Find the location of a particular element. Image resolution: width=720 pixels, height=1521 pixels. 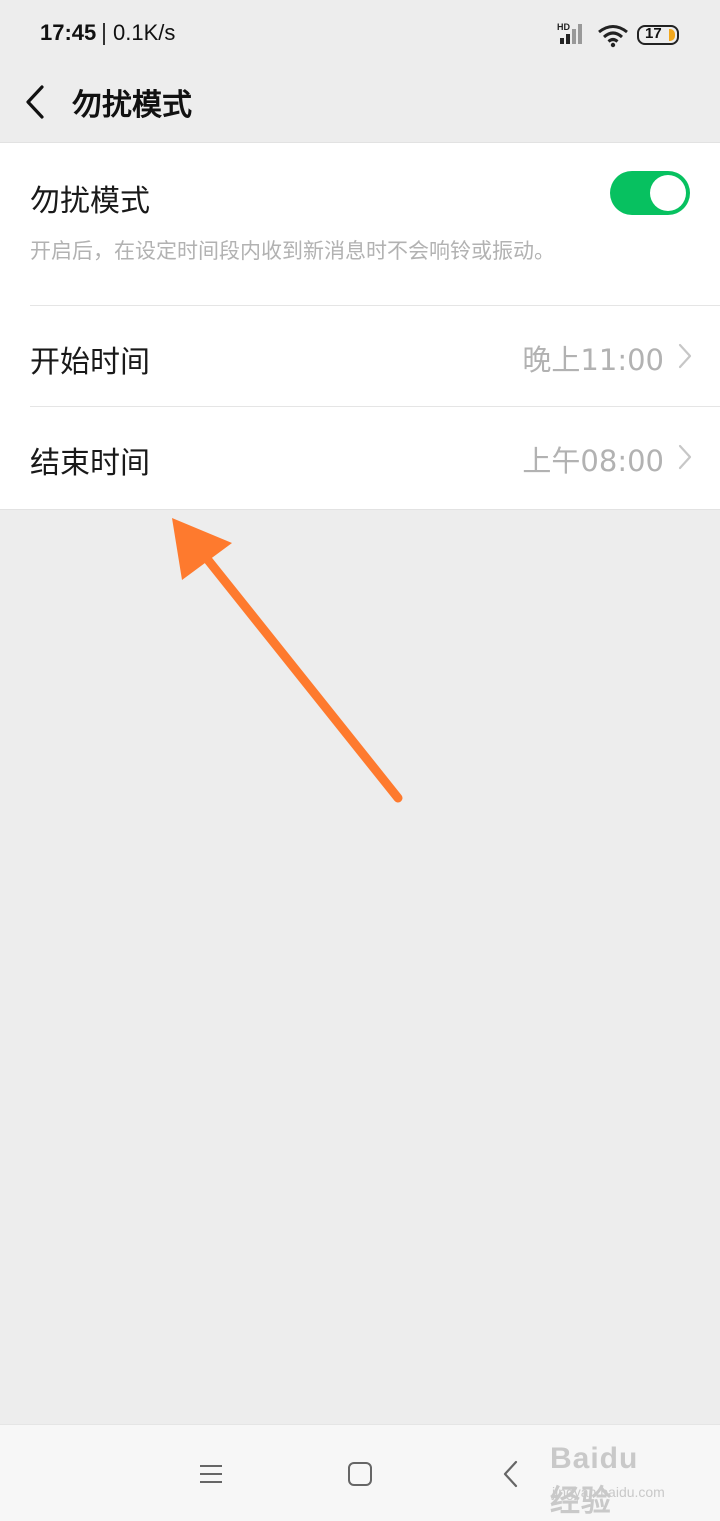

dnd-toggle is located at coordinates (650, 193).